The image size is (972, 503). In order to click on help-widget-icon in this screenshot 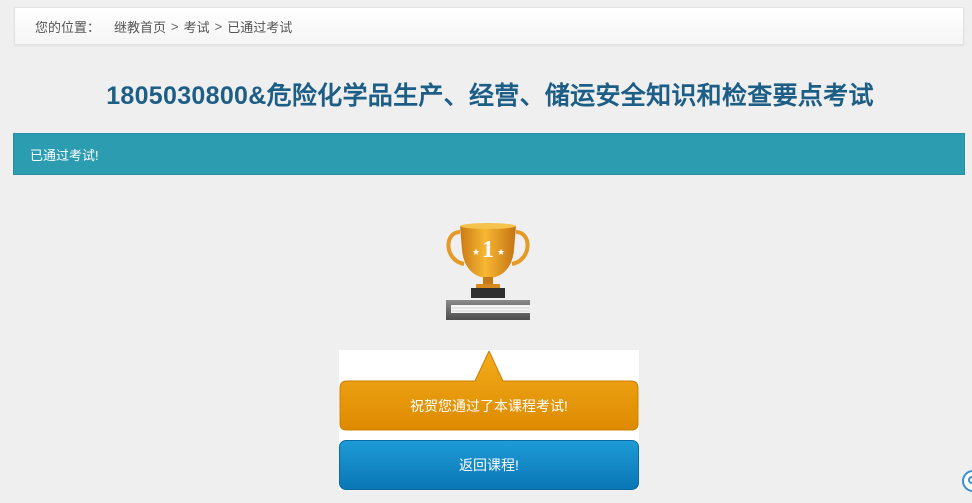, I will do `click(967, 481)`.